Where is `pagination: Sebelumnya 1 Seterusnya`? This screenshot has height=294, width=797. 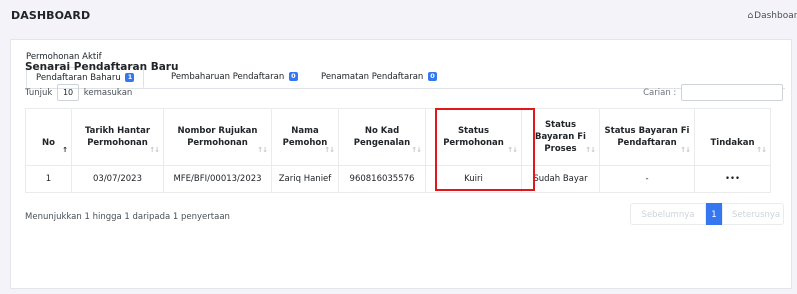
pagination: Sebelumnya 1 Seterusnya is located at coordinates (707, 214).